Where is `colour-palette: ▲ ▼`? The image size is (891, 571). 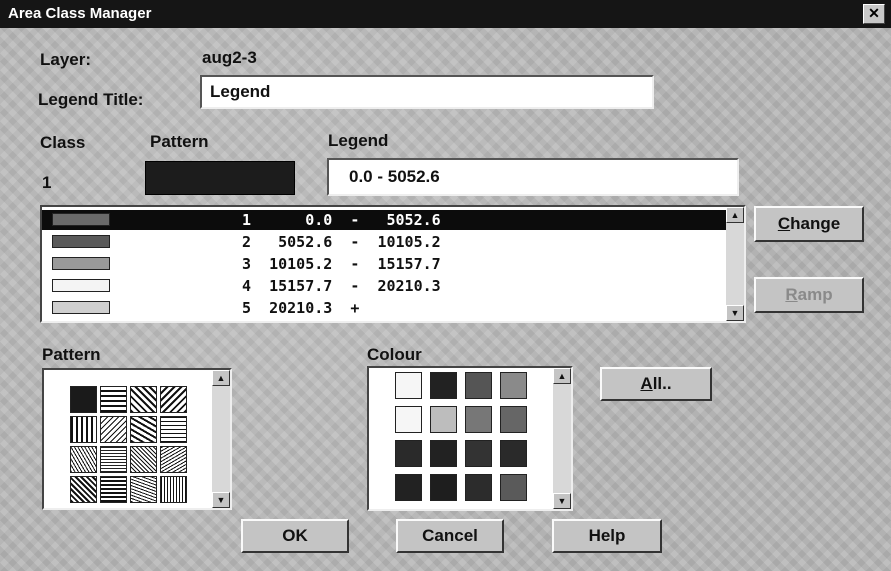
colour-palette: ▲ ▼ is located at coordinates (470, 438).